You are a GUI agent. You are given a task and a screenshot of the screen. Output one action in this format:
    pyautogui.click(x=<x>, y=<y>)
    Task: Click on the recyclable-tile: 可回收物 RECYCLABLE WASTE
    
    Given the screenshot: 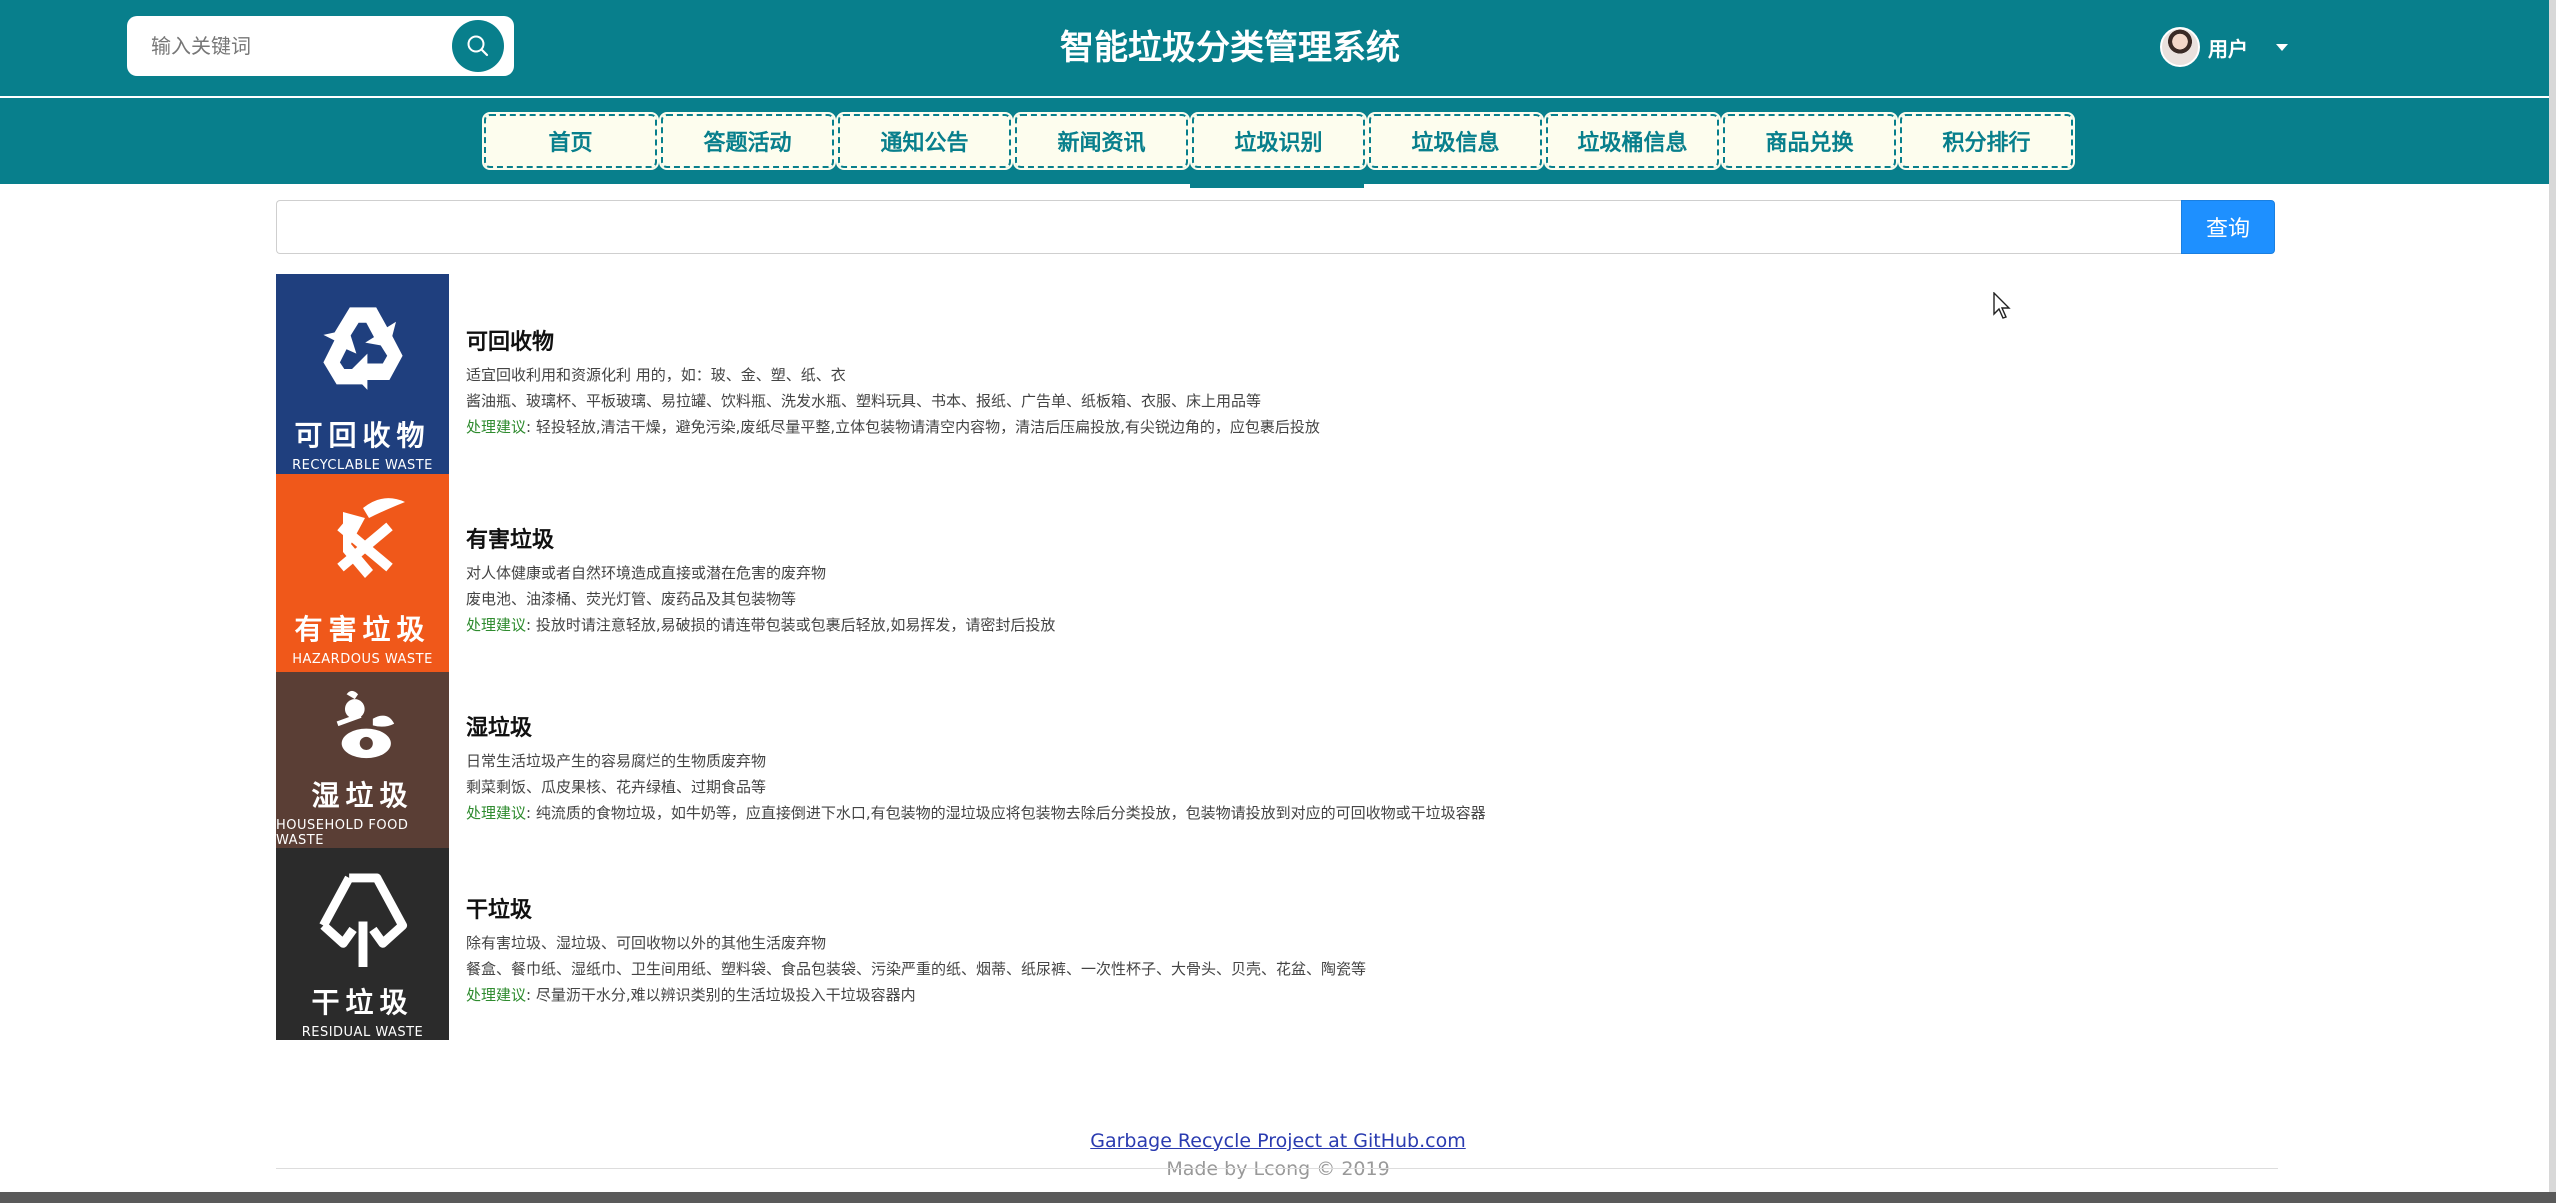 What is the action you would take?
    pyautogui.click(x=362, y=374)
    